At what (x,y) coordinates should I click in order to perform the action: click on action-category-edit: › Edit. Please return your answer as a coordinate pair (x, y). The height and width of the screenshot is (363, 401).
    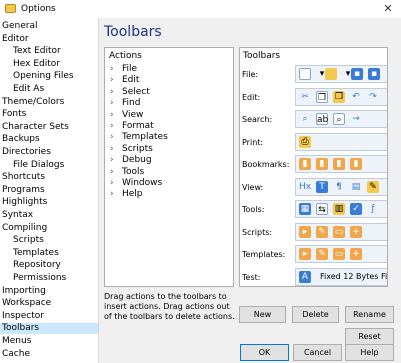
    Looking at the image, I should click on (124, 80).